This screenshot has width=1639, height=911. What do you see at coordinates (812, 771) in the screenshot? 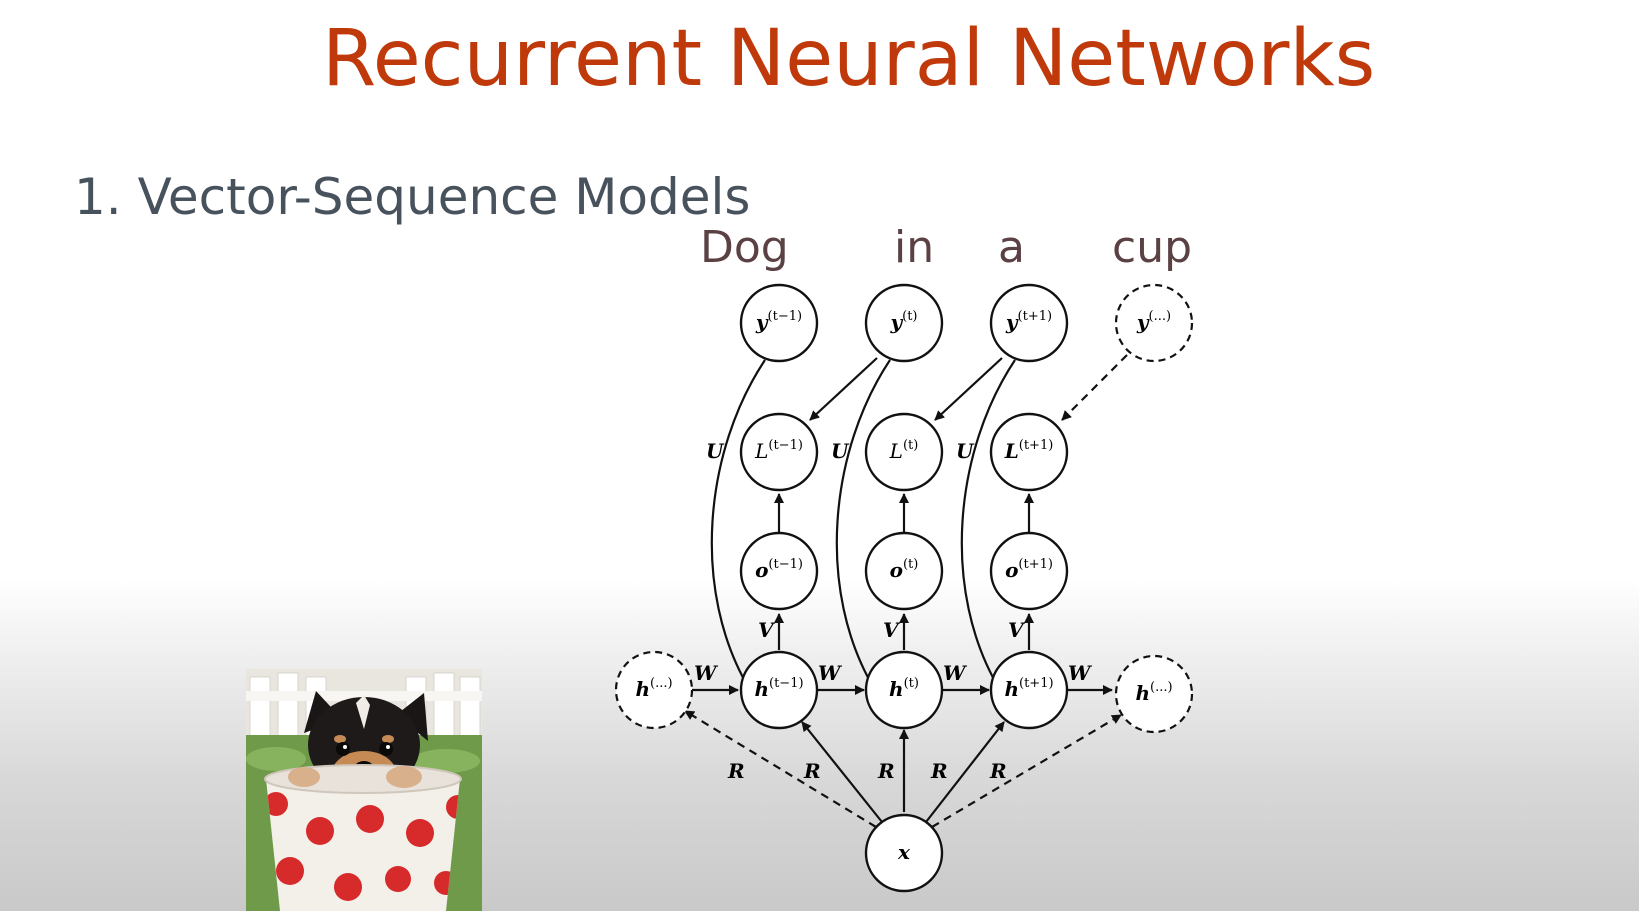
I see `label-r-2: R` at bounding box center [812, 771].